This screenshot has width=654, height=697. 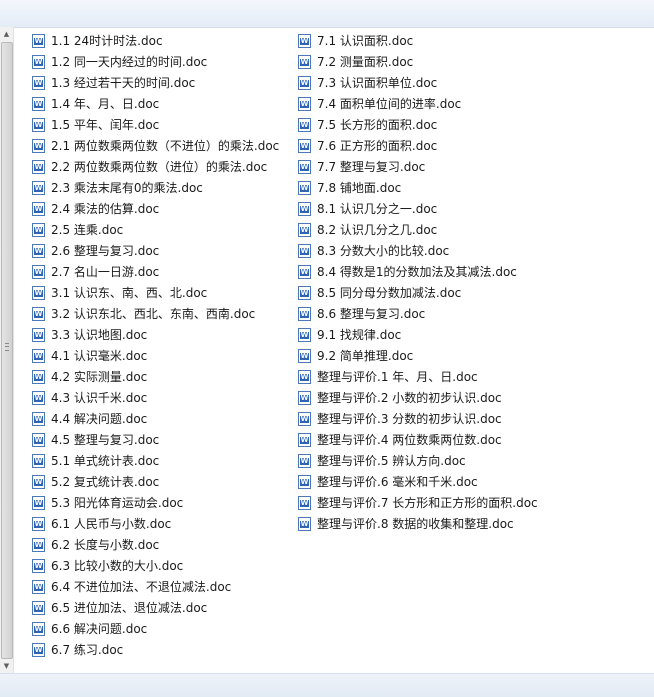 What do you see at coordinates (155, 145) in the screenshot?
I see `file-item: 2.1 两位数乘两位数（不进位）的乘法.doc` at bounding box center [155, 145].